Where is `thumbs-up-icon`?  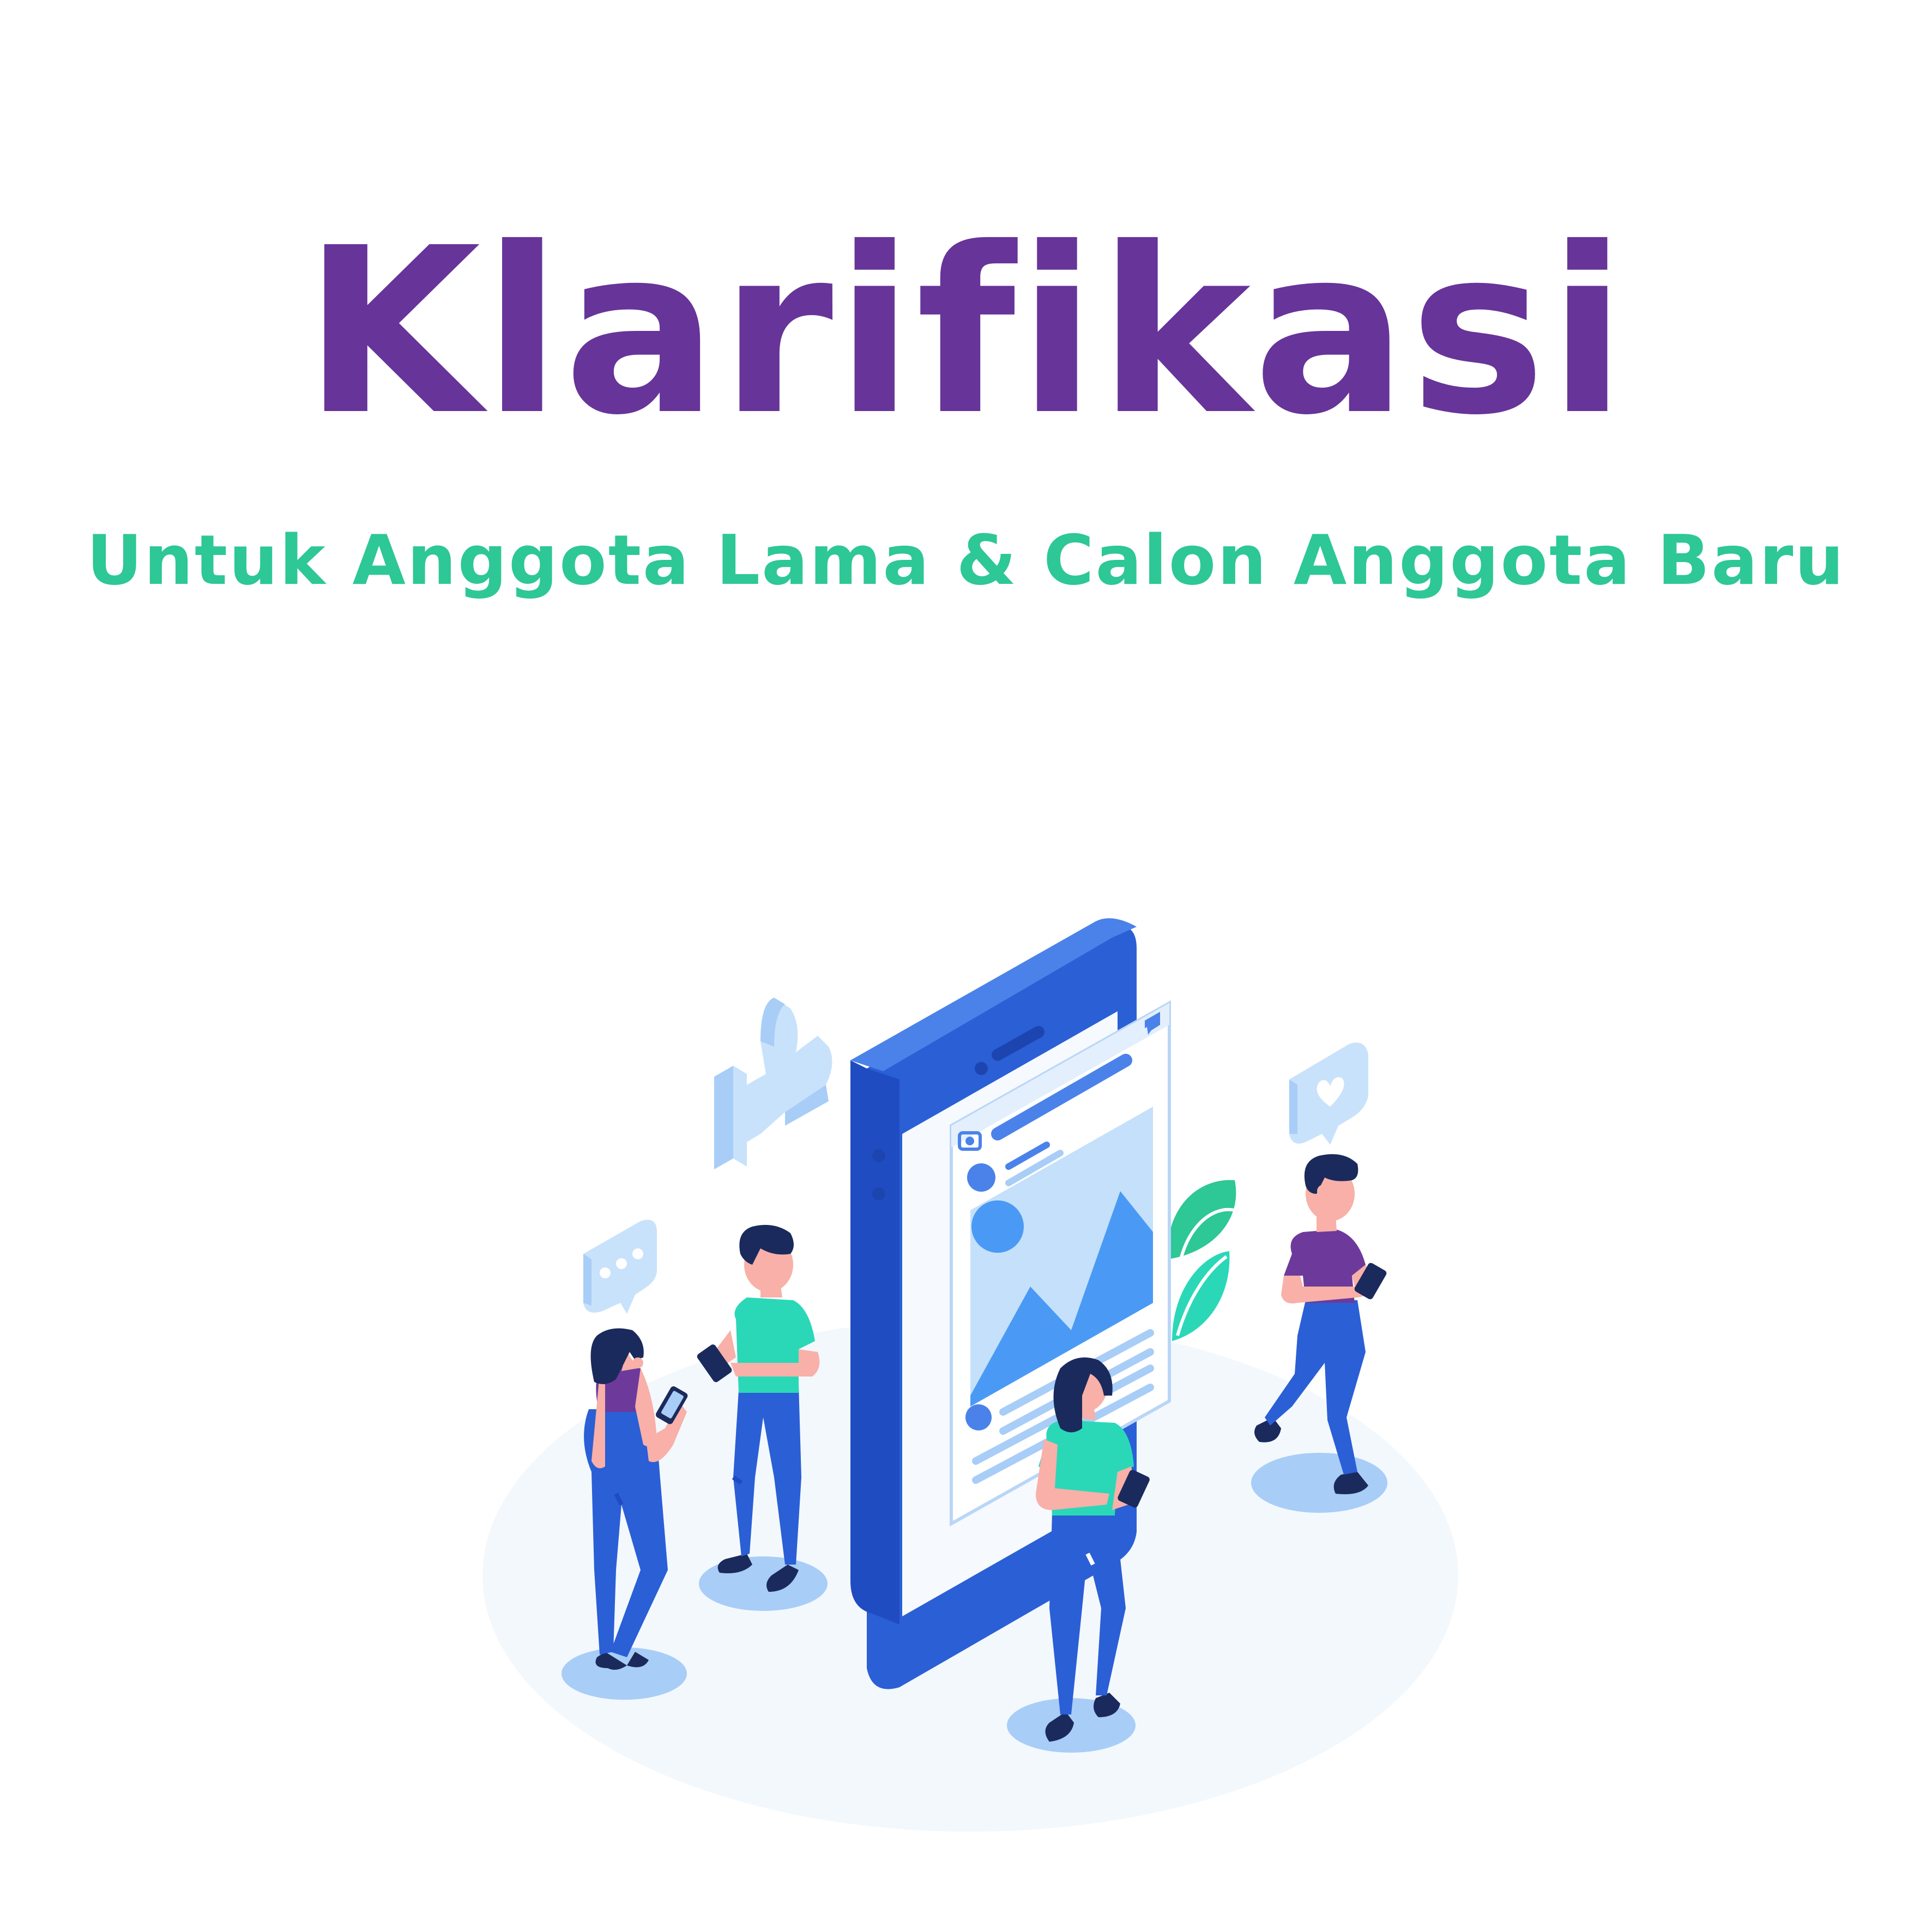
thumbs-up-icon is located at coordinates (773, 1083).